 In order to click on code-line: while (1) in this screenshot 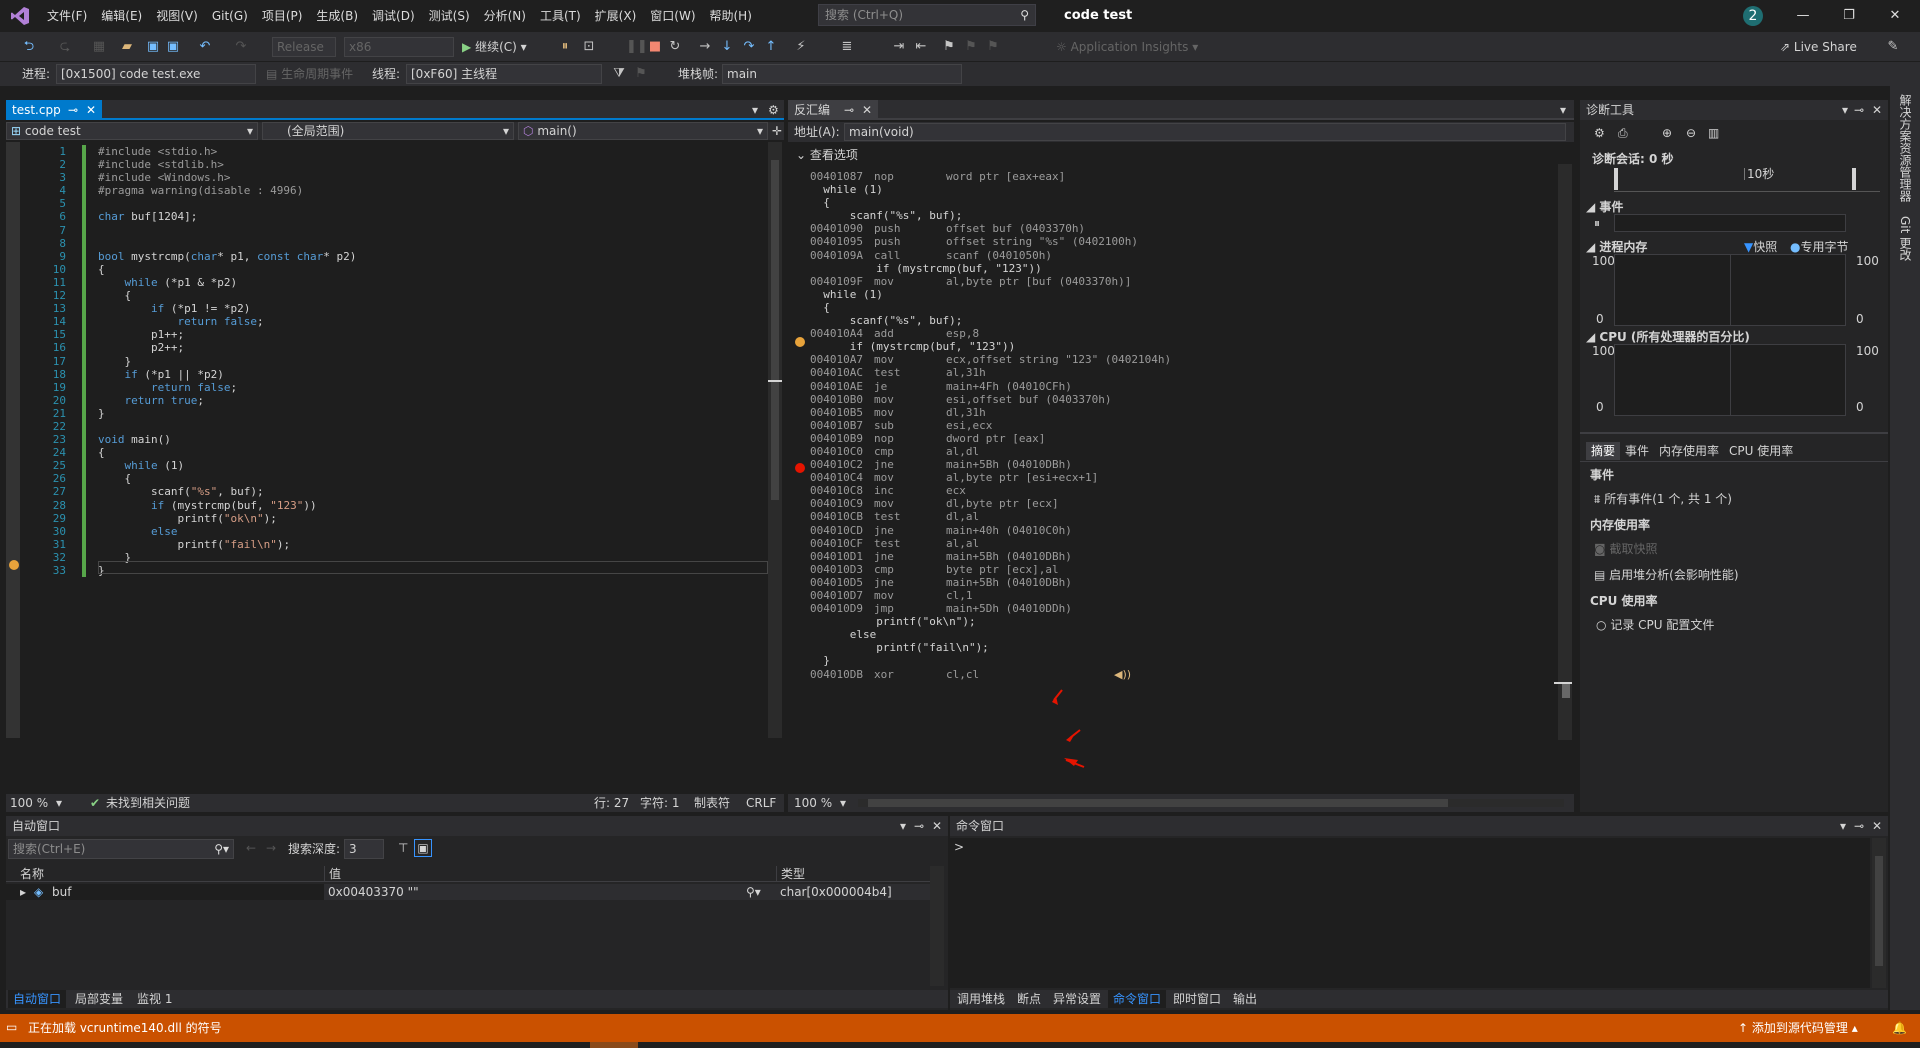, I will do `click(436, 465)`.